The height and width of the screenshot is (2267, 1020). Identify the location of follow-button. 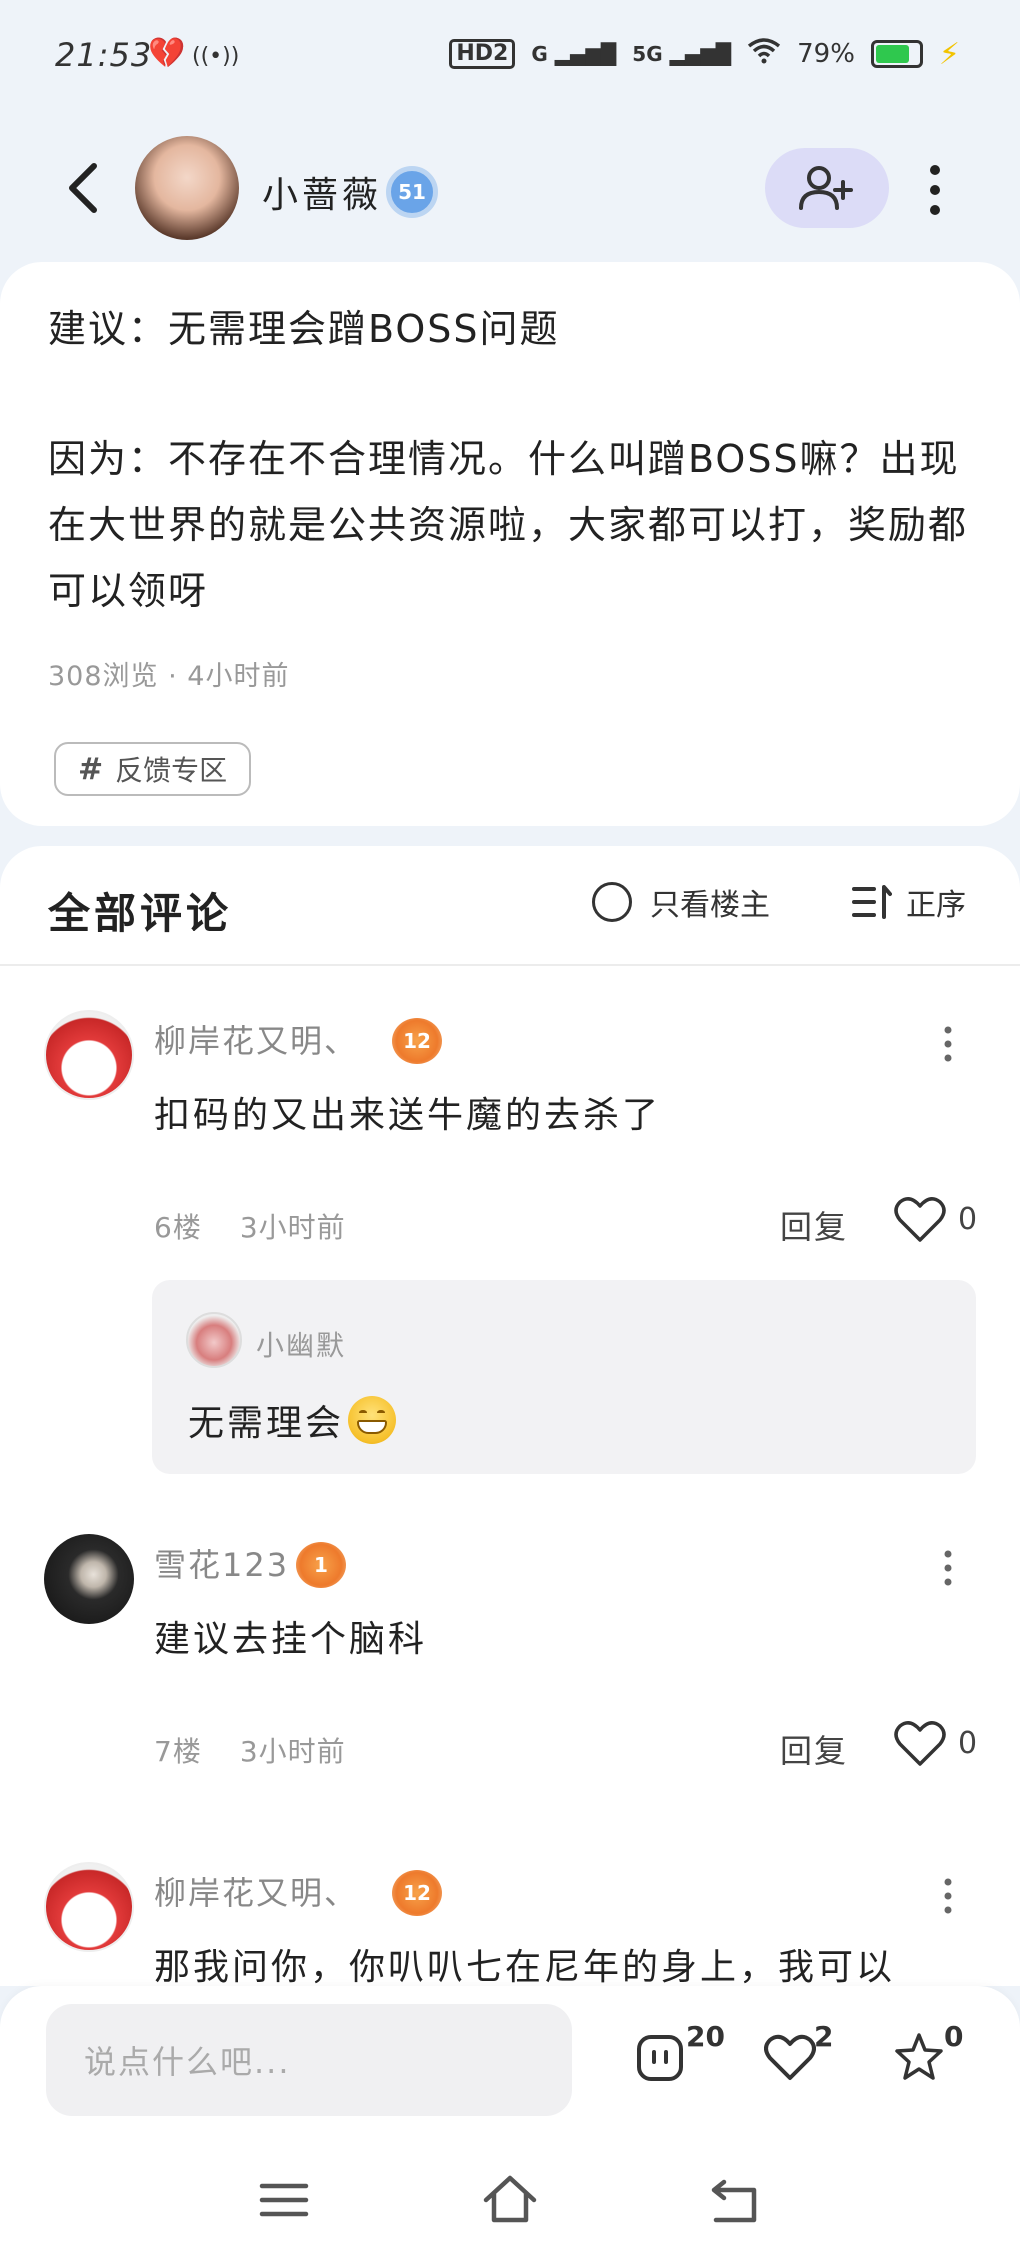
(827, 188).